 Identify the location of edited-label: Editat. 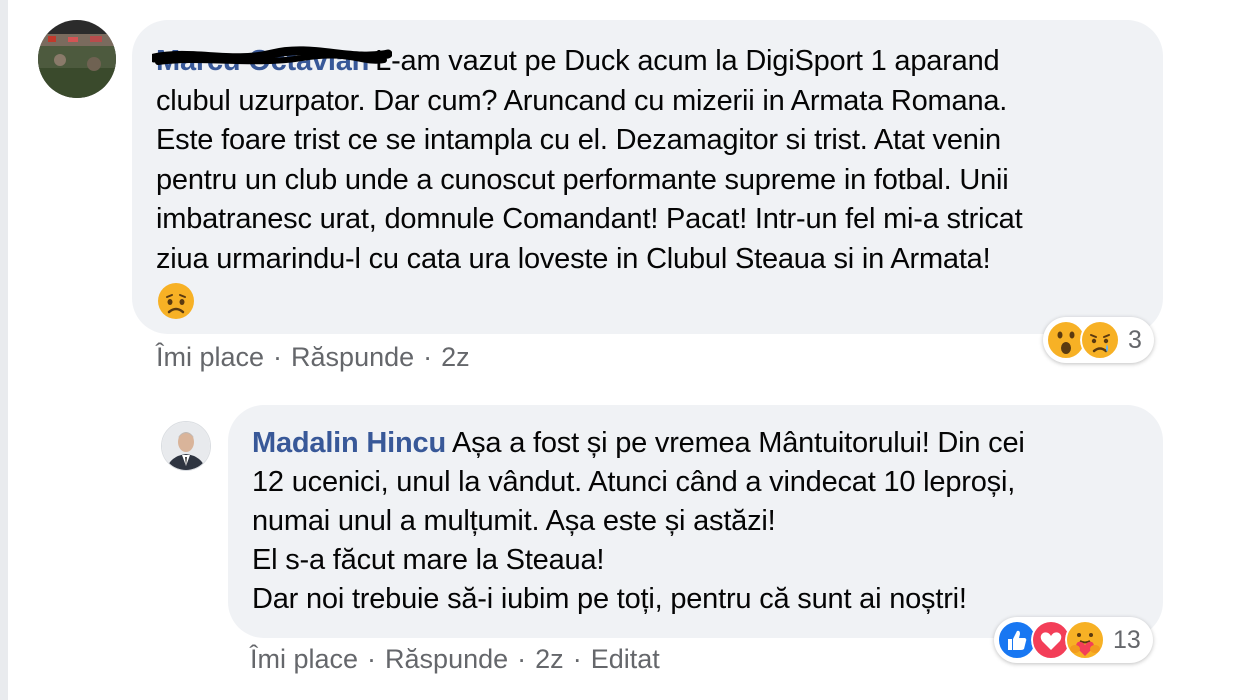
(625, 659).